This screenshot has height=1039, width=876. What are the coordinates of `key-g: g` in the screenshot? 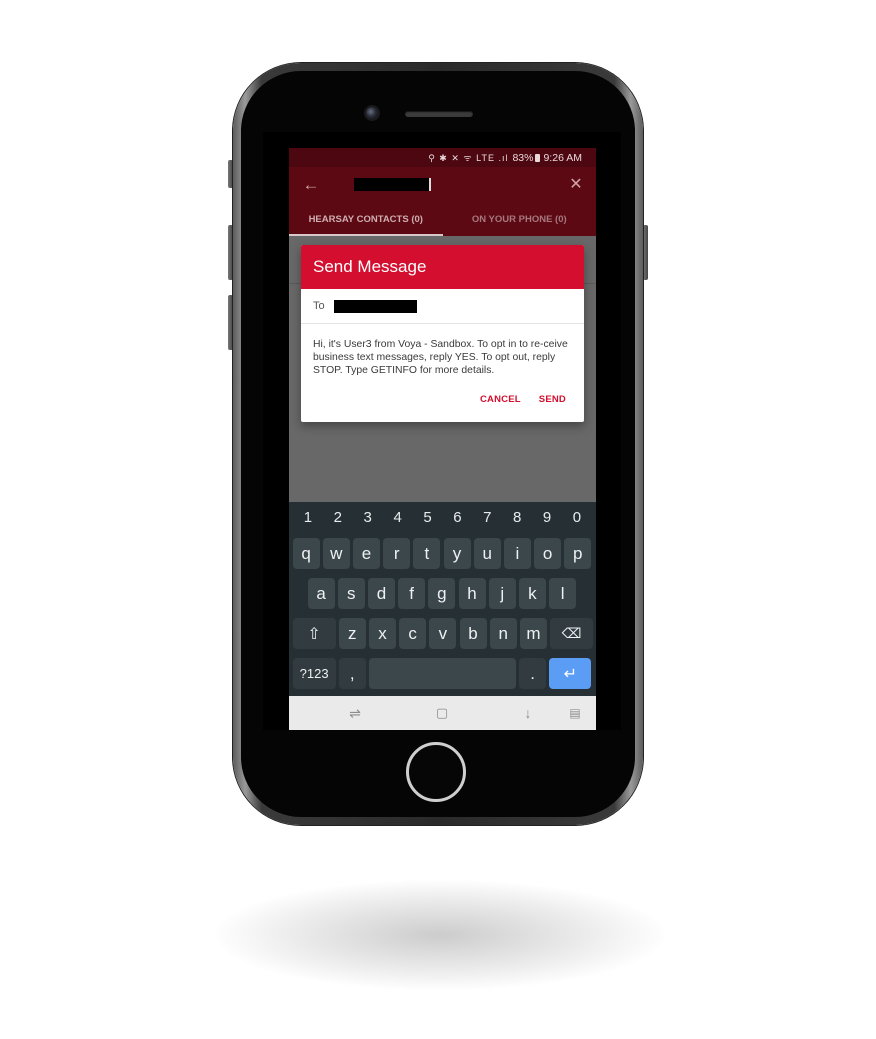 It's located at (442, 593).